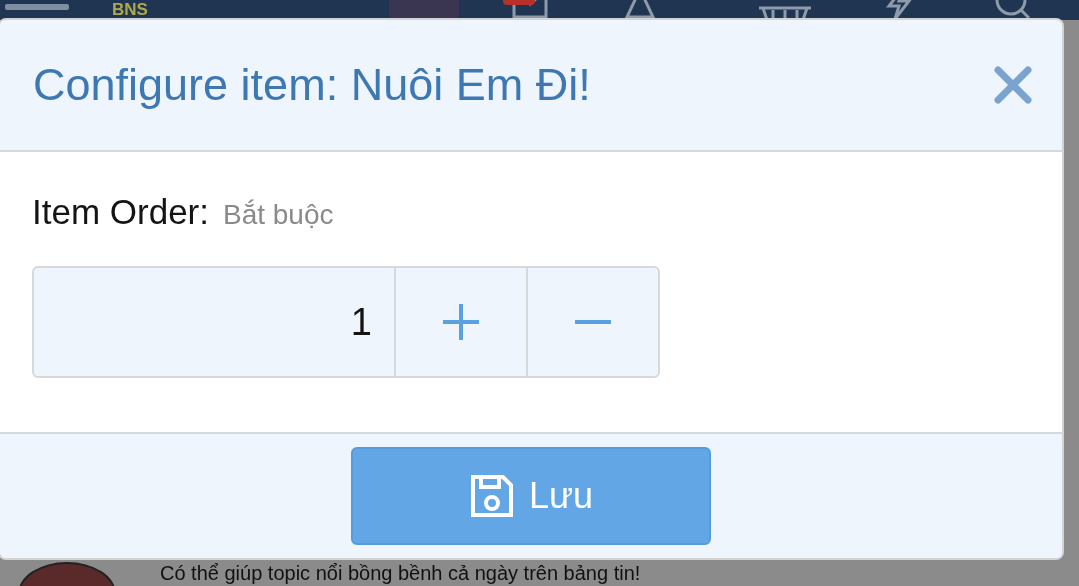 The width and height of the screenshot is (1079, 586). I want to click on dialog-title: Configure item: Nuôi Em Đi!, so click(312, 85).